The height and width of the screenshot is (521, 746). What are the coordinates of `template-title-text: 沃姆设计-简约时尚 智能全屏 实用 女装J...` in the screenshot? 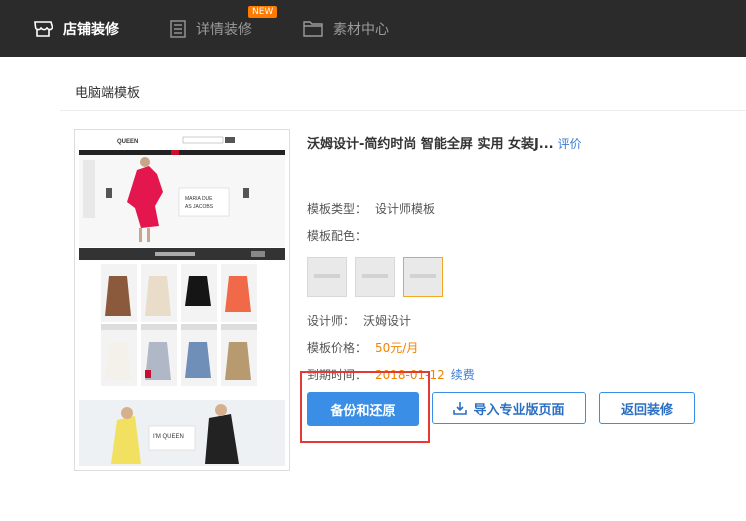 It's located at (430, 144).